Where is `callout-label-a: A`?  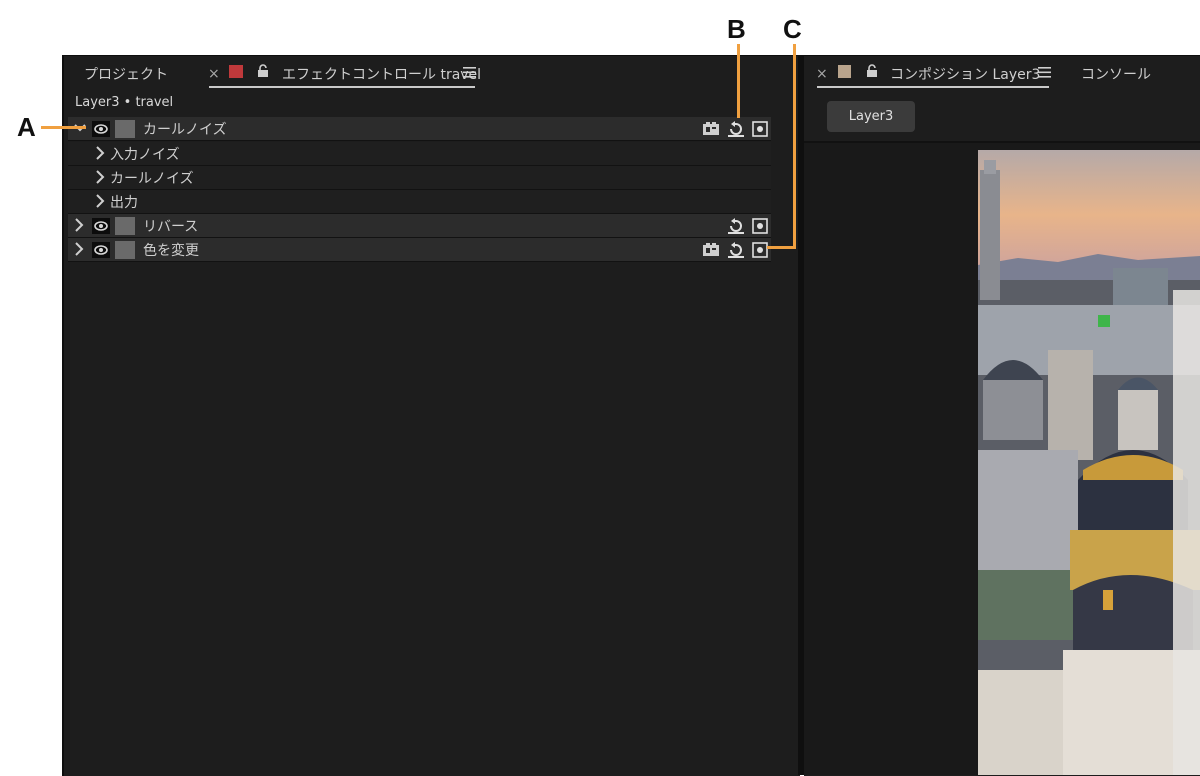 callout-label-a: A is located at coordinates (26, 127).